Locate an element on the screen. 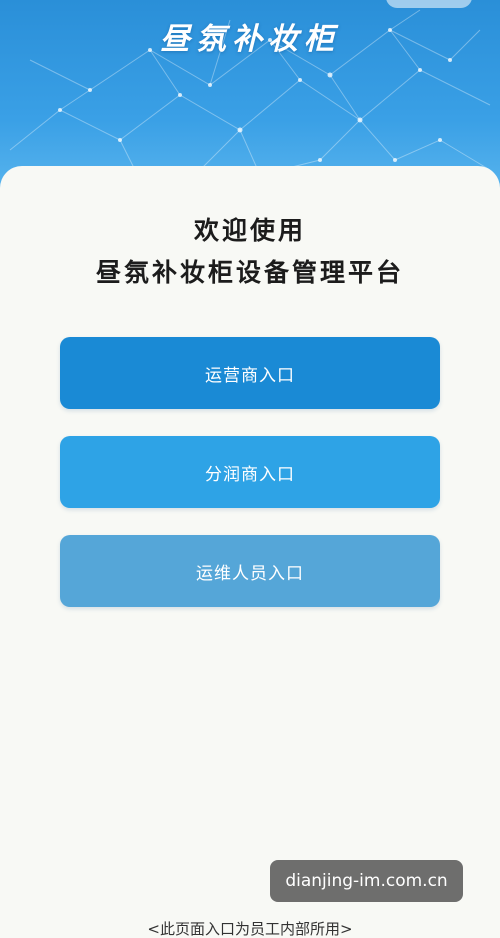 The width and height of the screenshot is (500, 938). operator-entry-button: 运营商入口 is located at coordinates (250, 373).